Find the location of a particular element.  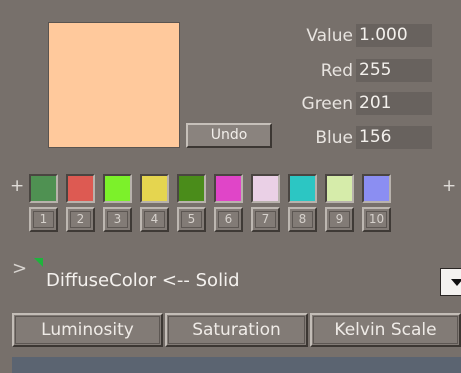

palette-number-label: 10 is located at coordinates (376, 219).